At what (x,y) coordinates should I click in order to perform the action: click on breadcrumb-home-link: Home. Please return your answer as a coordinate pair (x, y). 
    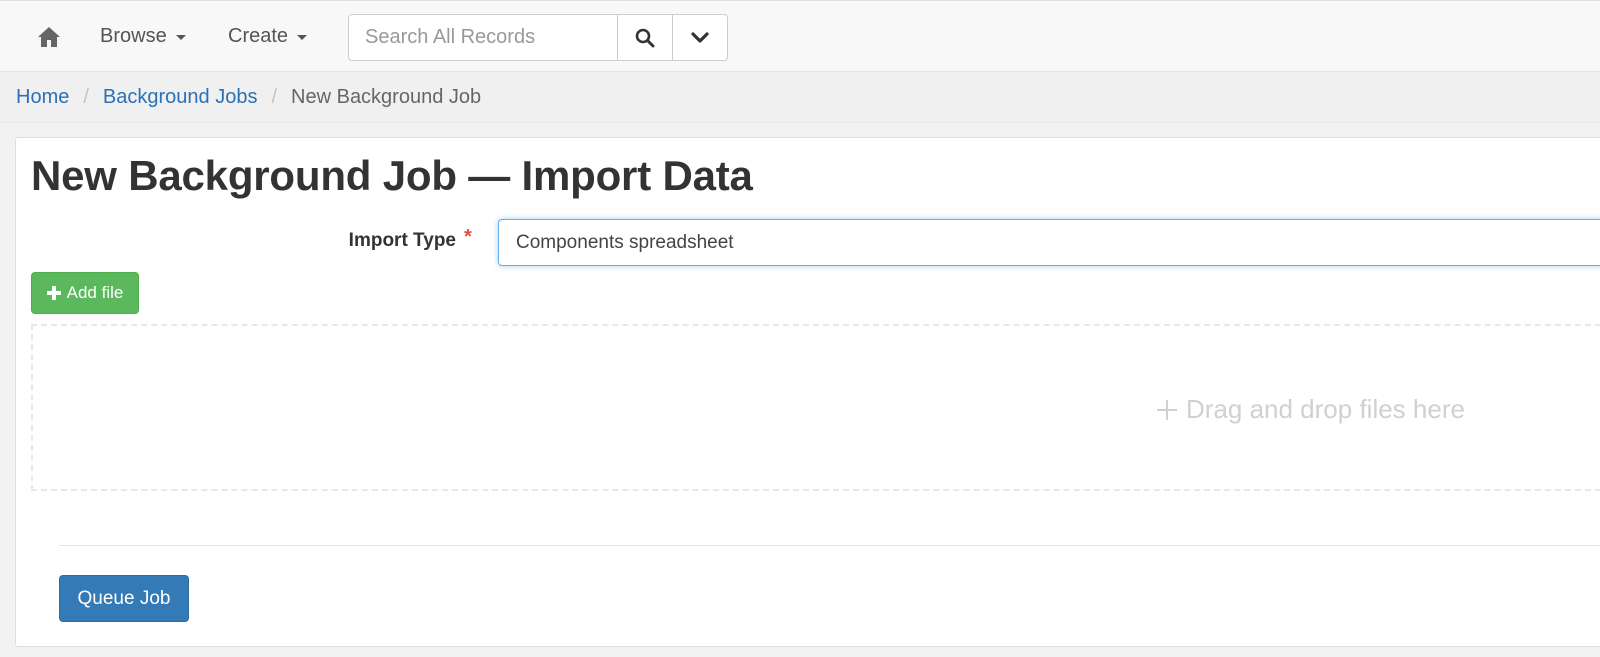
    Looking at the image, I should click on (42, 97).